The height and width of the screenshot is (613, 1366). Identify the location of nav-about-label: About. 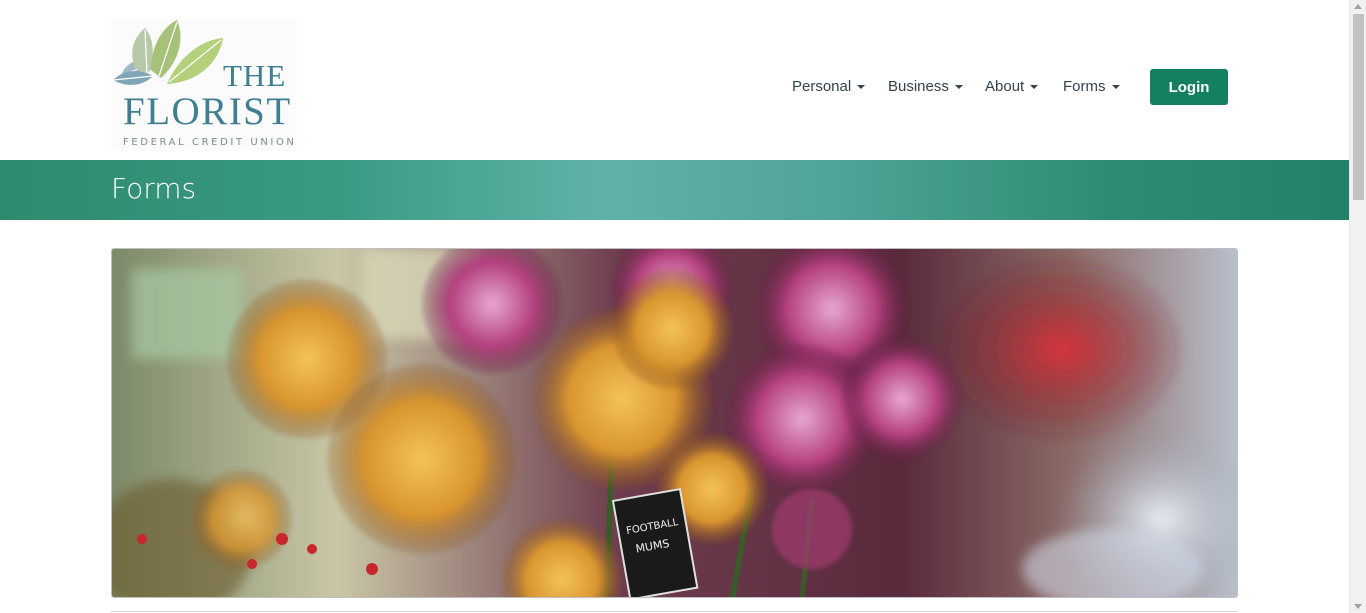
(1005, 86).